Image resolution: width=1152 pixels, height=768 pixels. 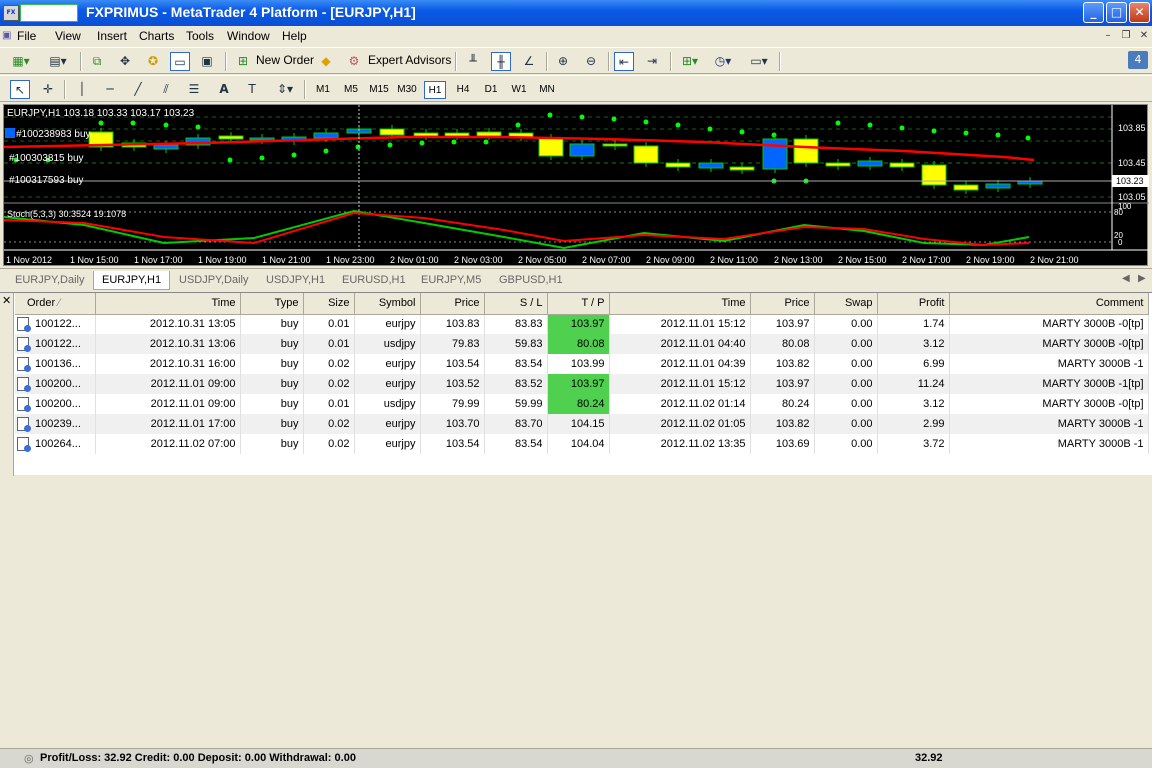 What do you see at coordinates (323, 90) in the screenshot?
I see `timeframe-m1: M1` at bounding box center [323, 90].